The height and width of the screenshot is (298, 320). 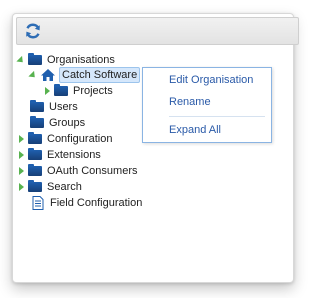 I want to click on tree-item-users: Users, so click(x=54, y=107).